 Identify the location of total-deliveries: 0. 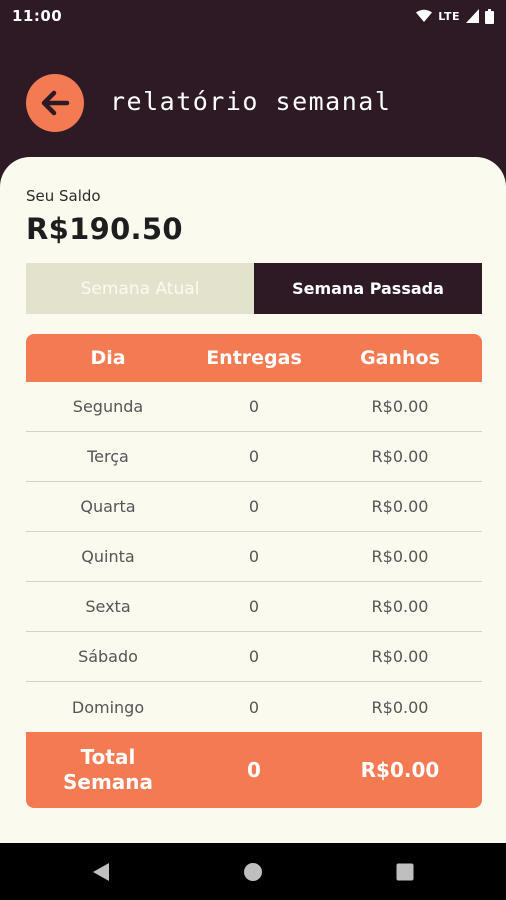
(254, 770).